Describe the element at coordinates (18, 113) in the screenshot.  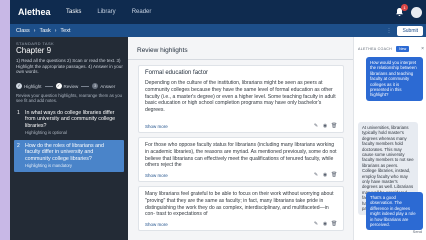
I see `question-number: 1` at that location.